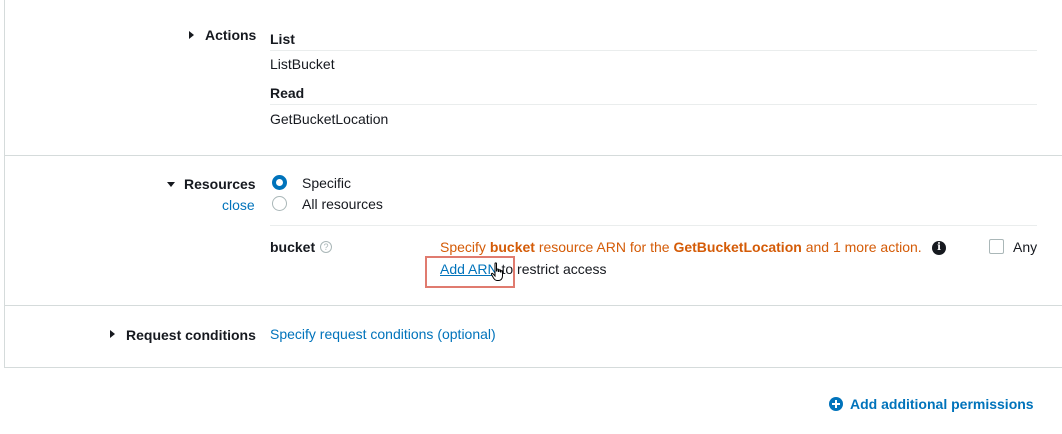 This screenshot has width=1062, height=434. Describe the element at coordinates (342, 204) in the screenshot. I see `radio-all-resources-label: All resources` at that location.